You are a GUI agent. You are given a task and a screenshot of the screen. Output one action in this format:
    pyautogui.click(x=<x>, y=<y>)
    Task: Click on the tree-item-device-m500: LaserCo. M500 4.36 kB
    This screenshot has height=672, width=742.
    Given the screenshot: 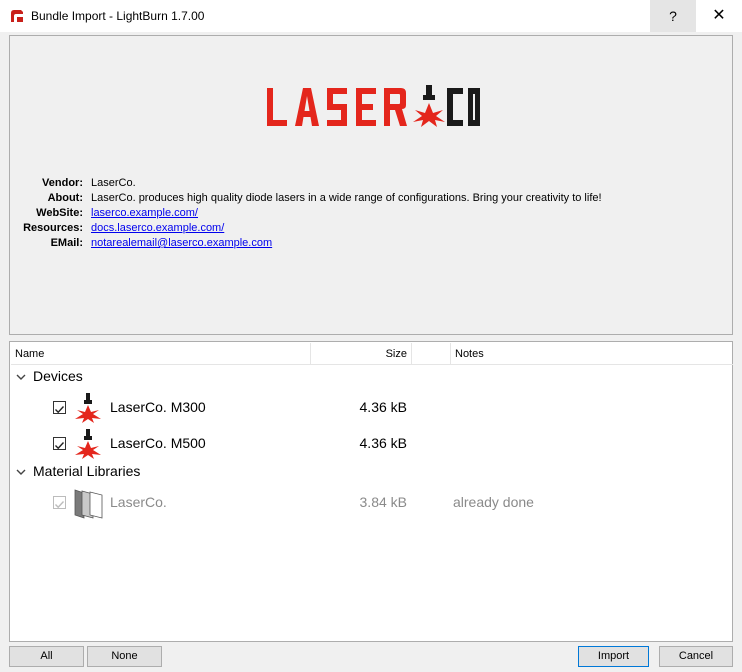 What is the action you would take?
    pyautogui.click(x=371, y=444)
    